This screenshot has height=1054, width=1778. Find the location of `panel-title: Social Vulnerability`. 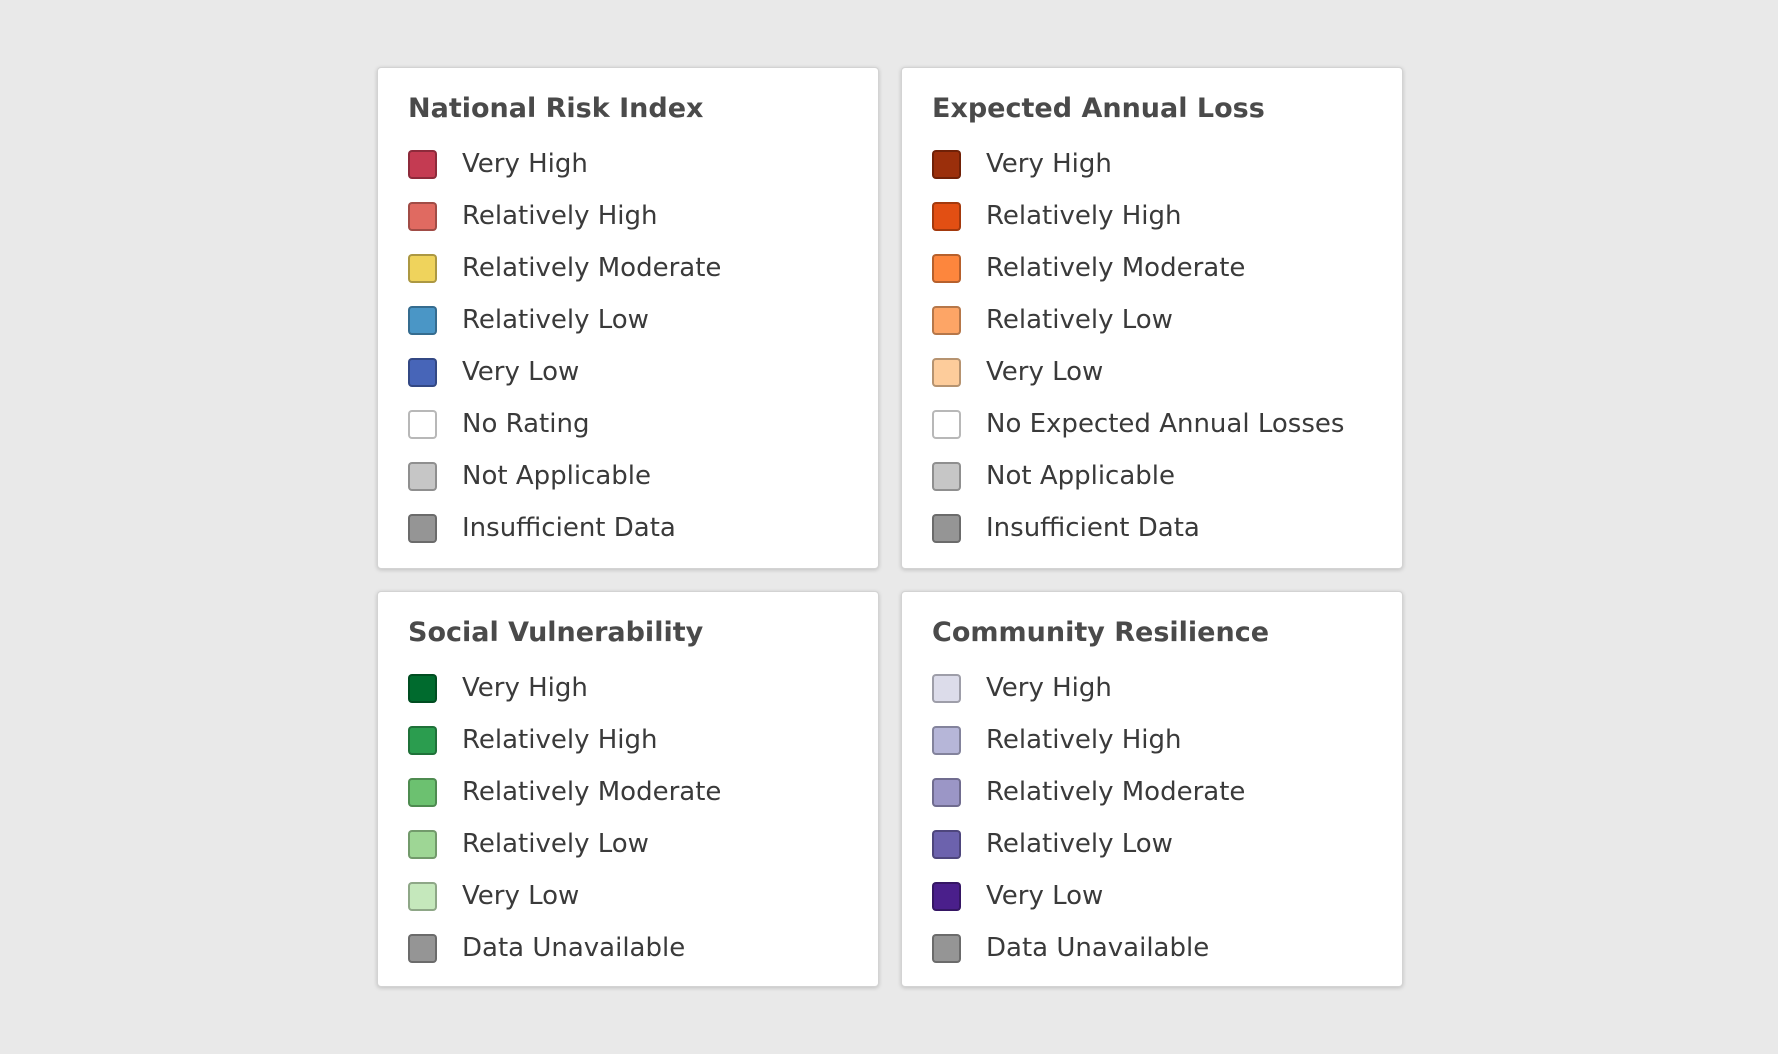

panel-title: Social Vulnerability is located at coordinates (556, 632).